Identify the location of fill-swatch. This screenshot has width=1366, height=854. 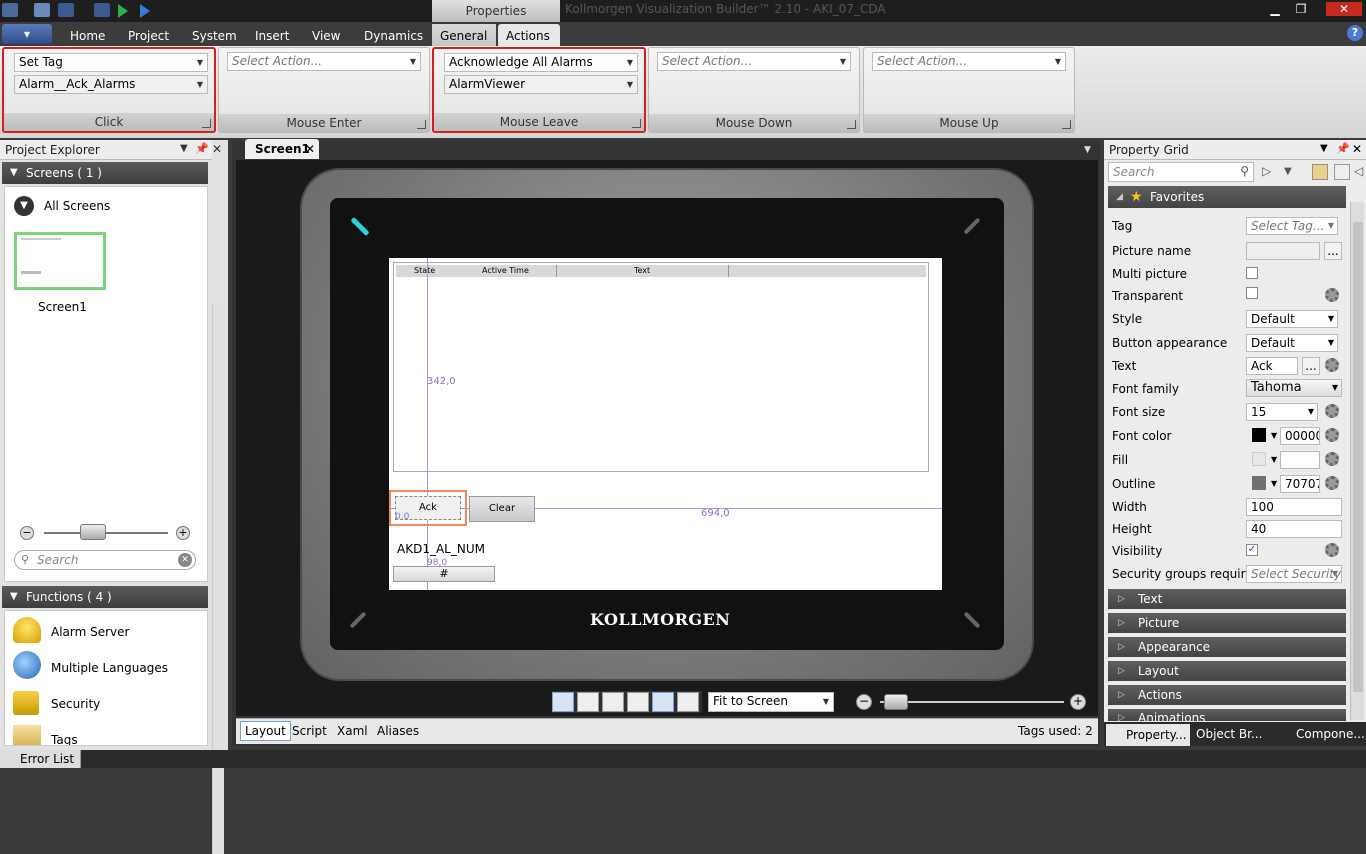
(1259, 459).